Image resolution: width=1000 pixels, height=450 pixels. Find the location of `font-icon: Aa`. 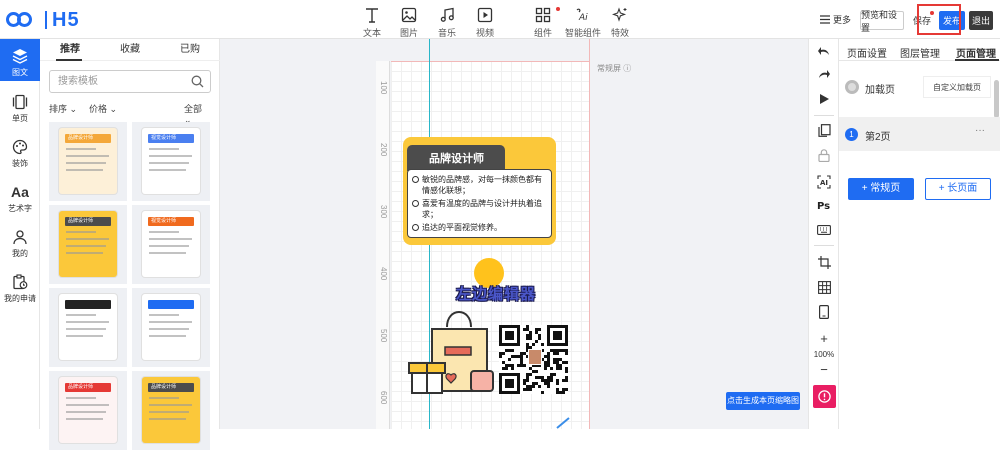

font-icon: Aa is located at coordinates (20, 192).